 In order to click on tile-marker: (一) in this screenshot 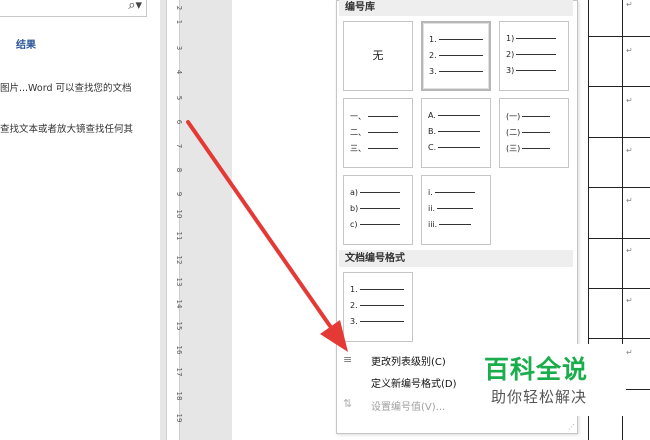, I will do `click(513, 116)`.